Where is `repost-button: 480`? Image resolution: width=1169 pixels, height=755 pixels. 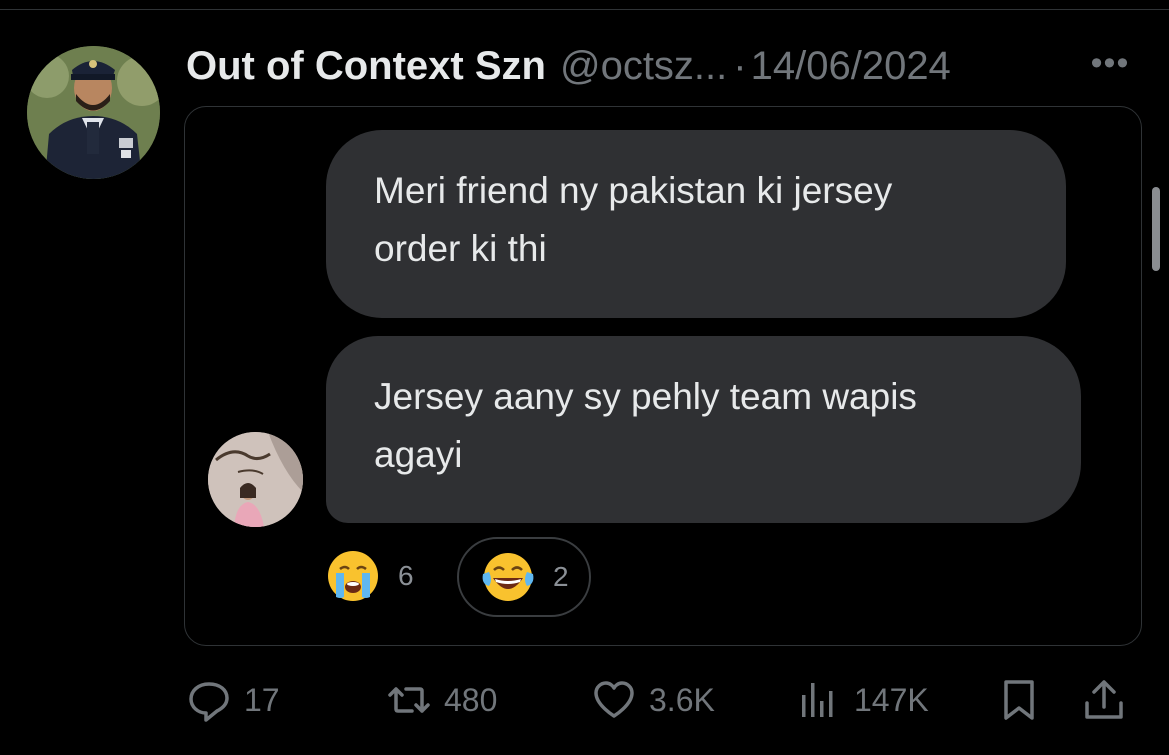 repost-button: 480 is located at coordinates (441, 700).